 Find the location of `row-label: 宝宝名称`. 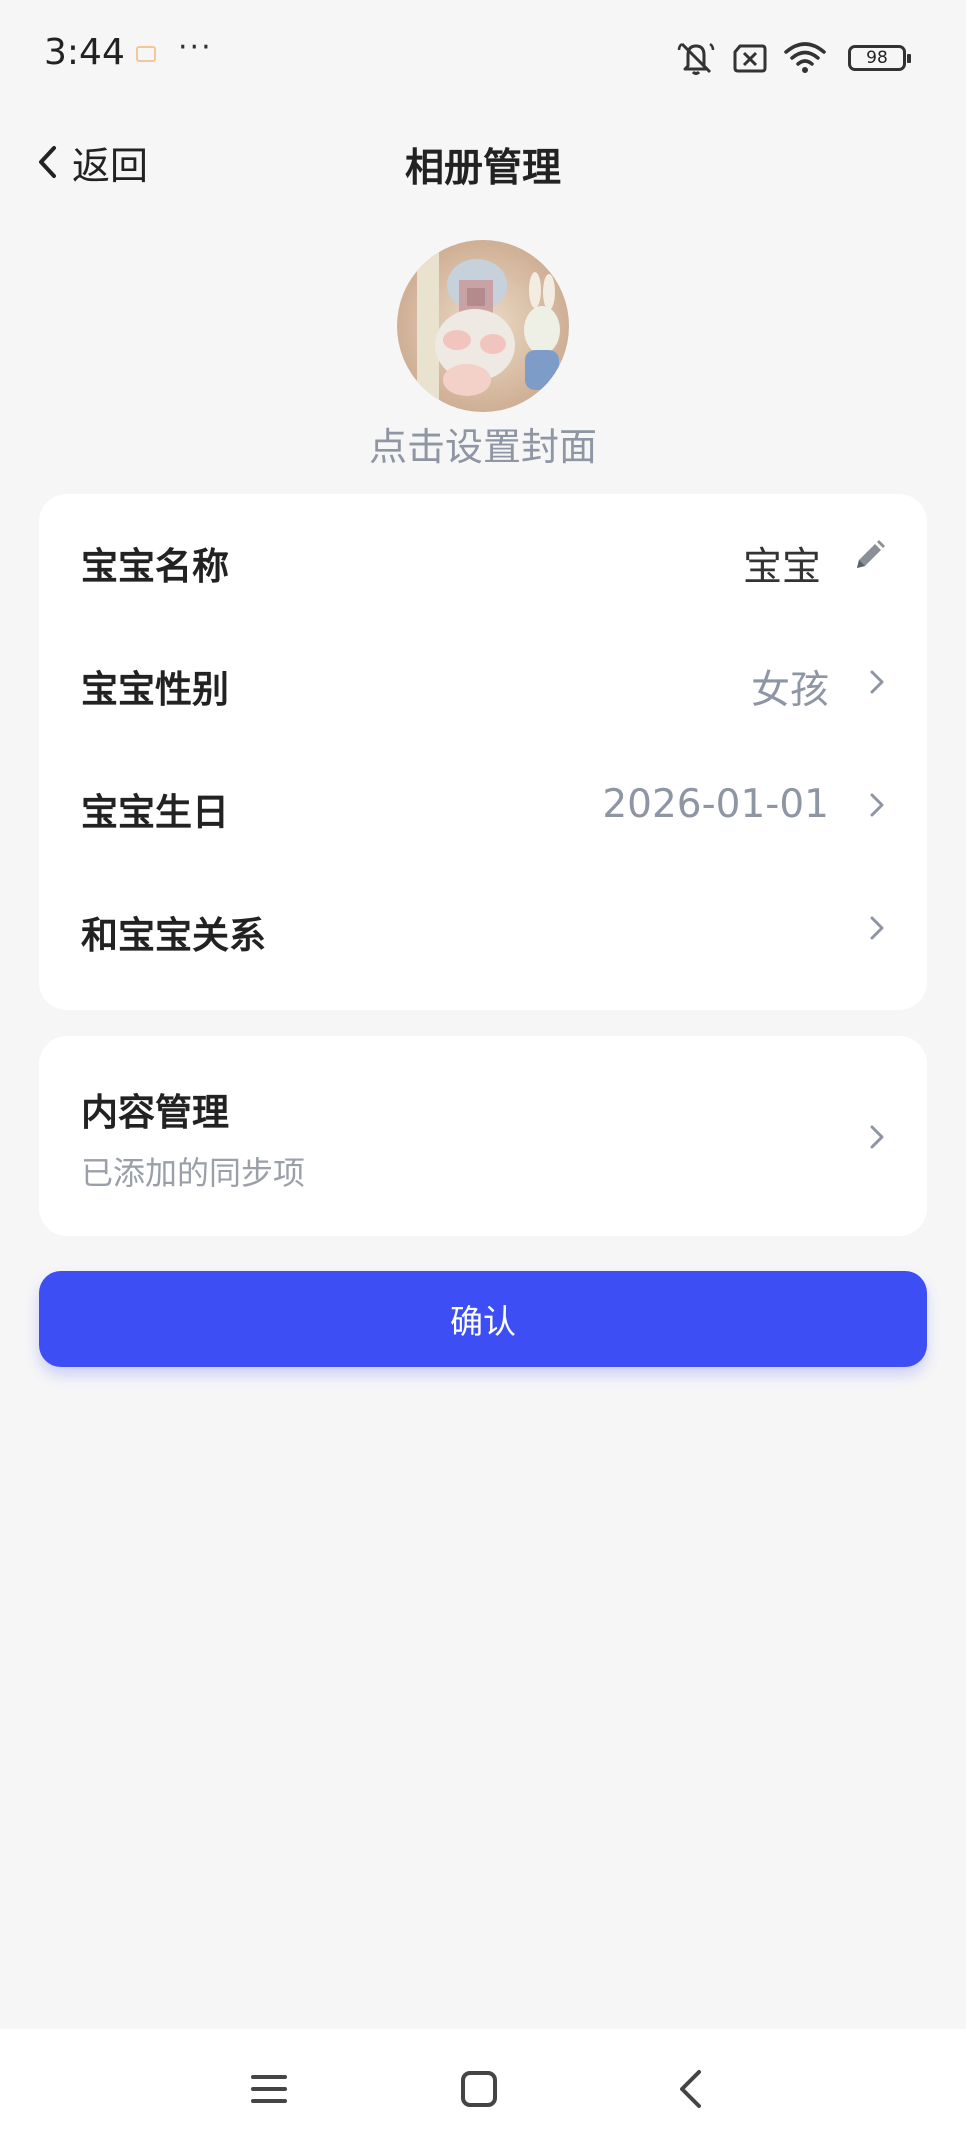

row-label: 宝宝名称 is located at coordinates (155, 566).